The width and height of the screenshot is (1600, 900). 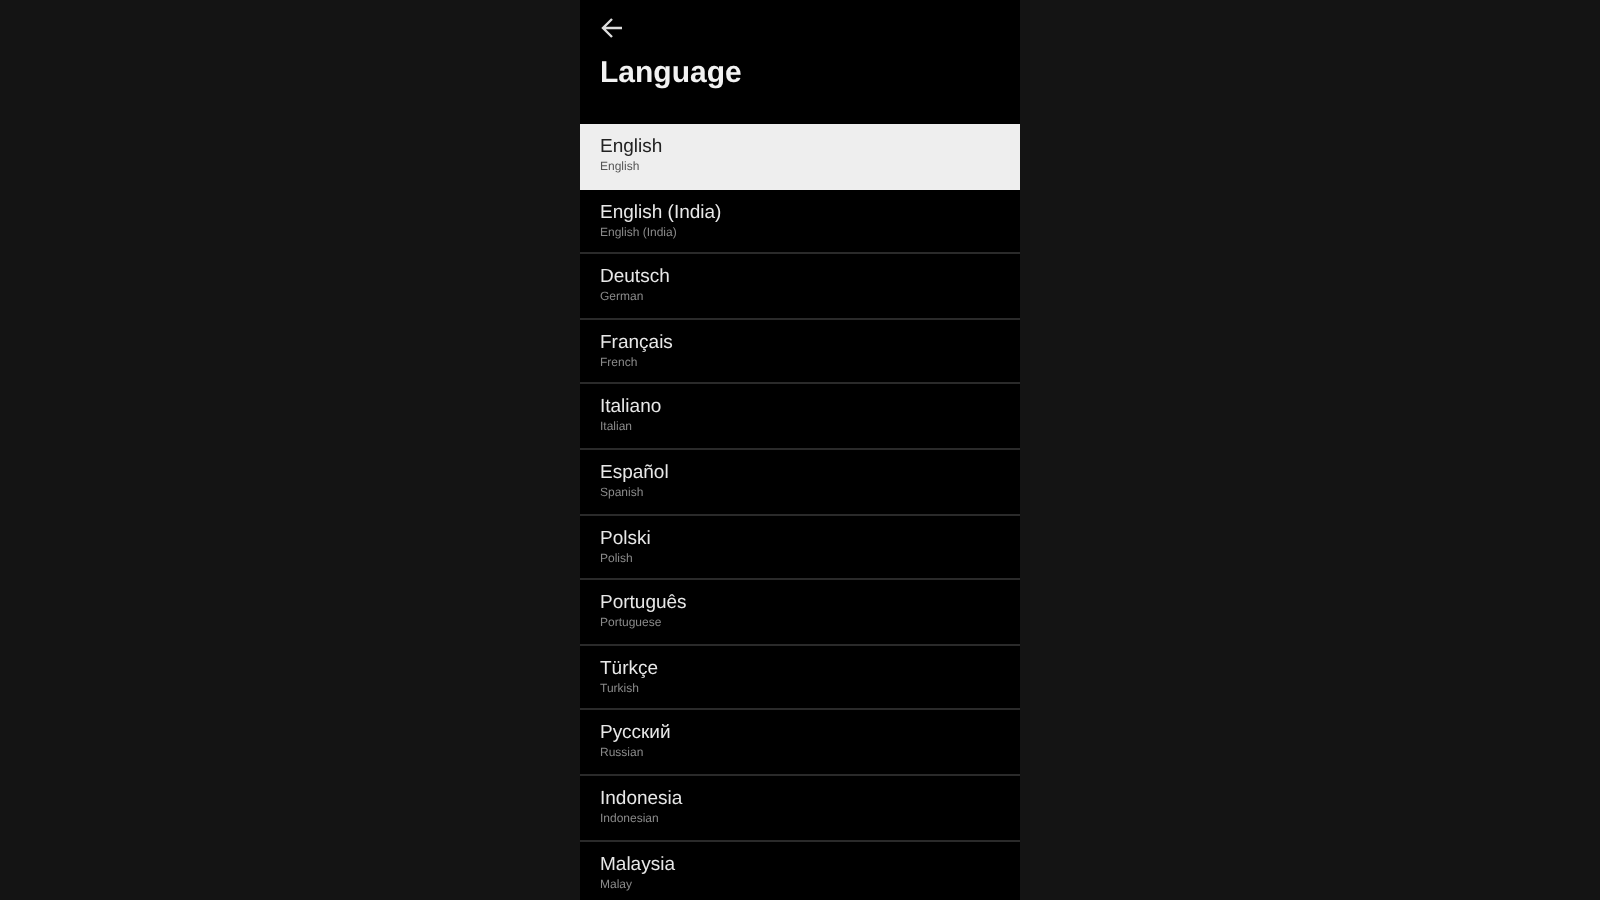 I want to click on language-name: Português, so click(x=643, y=604).